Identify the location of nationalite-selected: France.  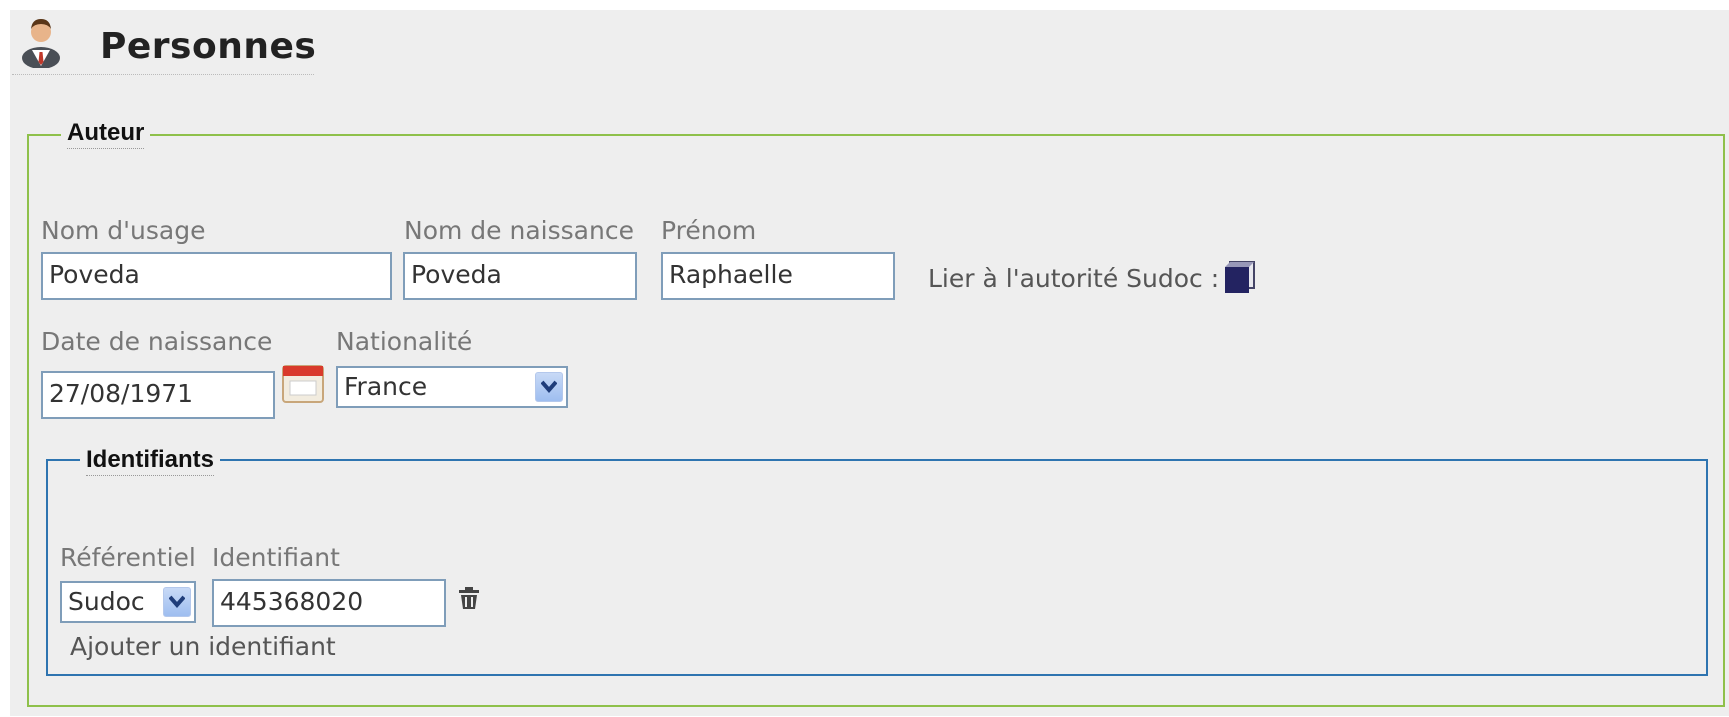
(386, 386).